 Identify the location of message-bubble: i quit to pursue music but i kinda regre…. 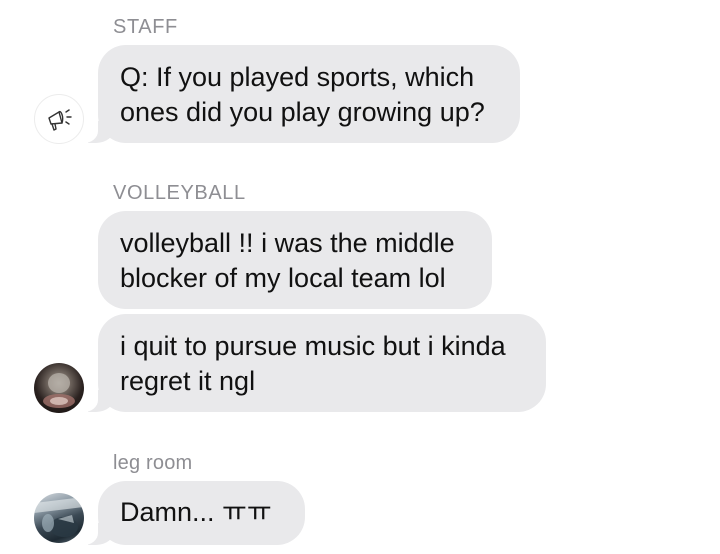
(310, 363).